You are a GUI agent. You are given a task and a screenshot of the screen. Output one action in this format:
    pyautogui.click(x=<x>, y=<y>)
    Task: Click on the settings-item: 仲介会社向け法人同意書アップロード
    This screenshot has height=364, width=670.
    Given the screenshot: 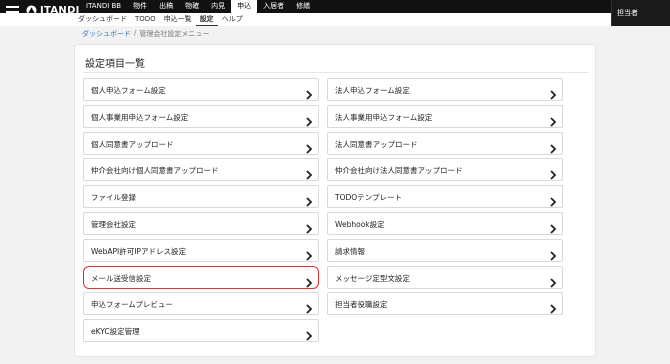 What is the action you would take?
    pyautogui.click(x=445, y=170)
    